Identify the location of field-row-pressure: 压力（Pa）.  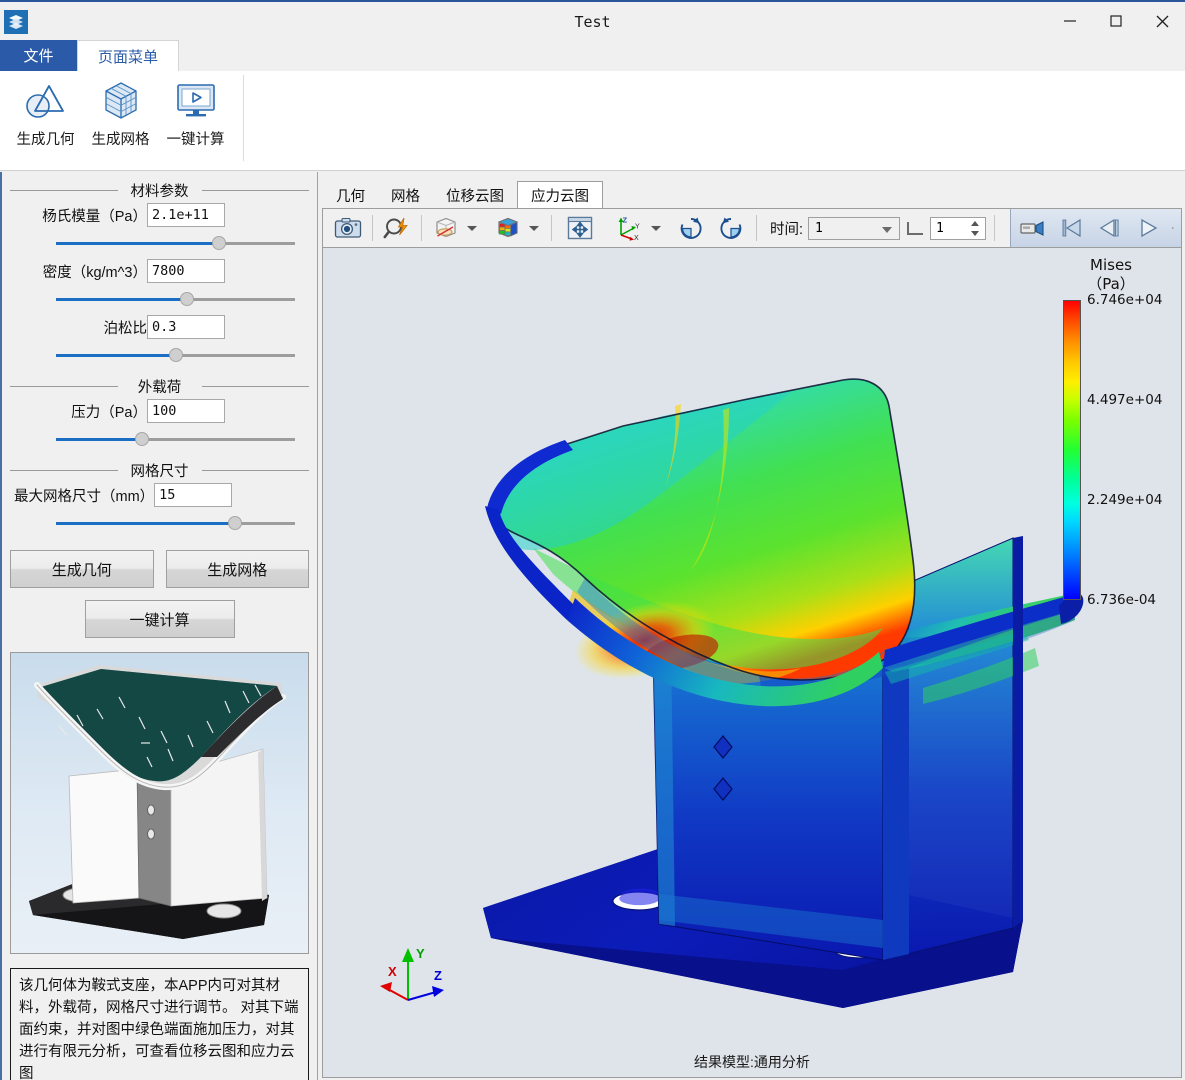
(159, 411).